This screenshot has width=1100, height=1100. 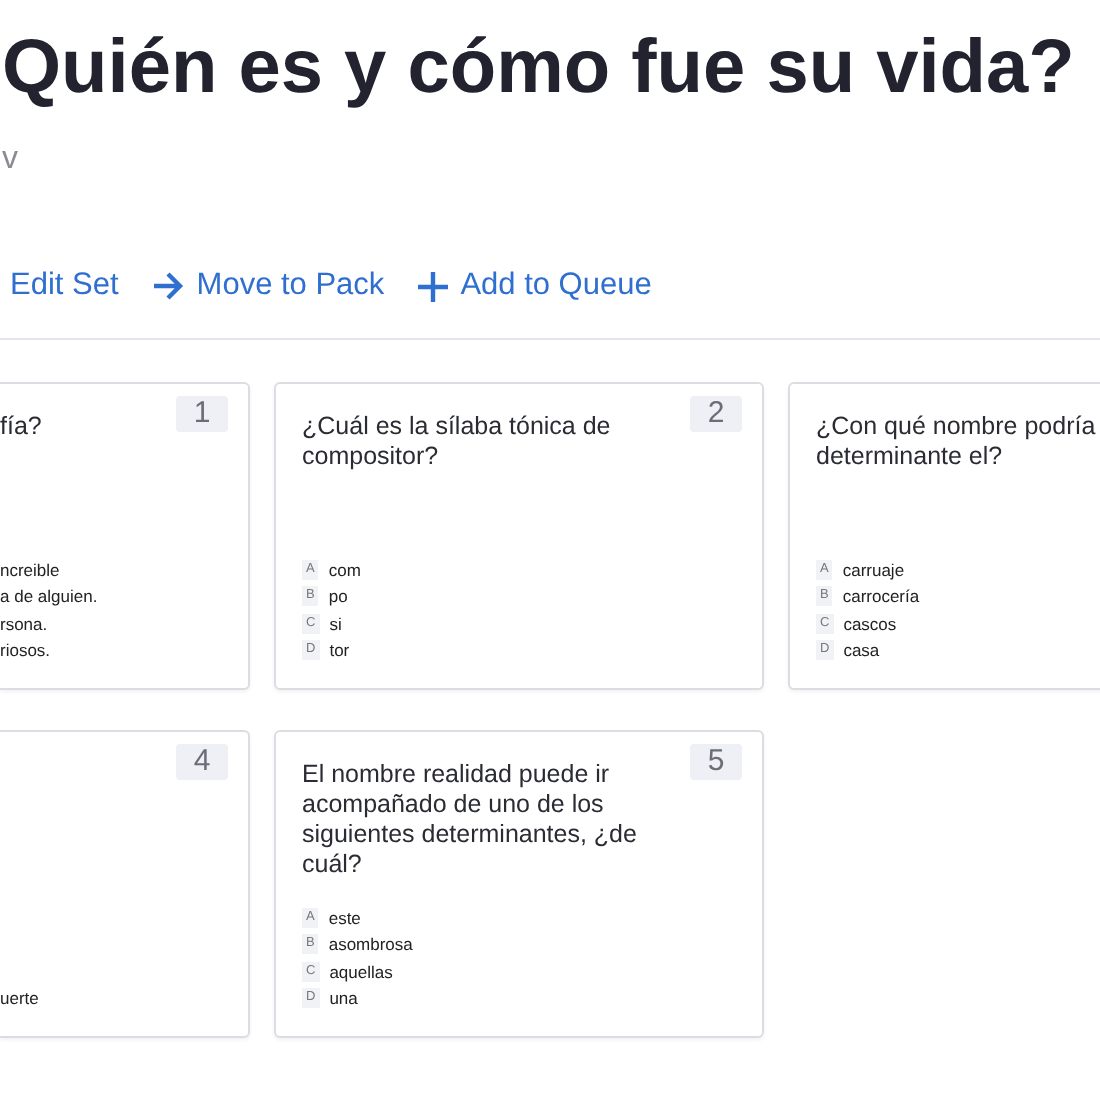 I want to click on option-text: asombrosa, so click(x=370, y=944).